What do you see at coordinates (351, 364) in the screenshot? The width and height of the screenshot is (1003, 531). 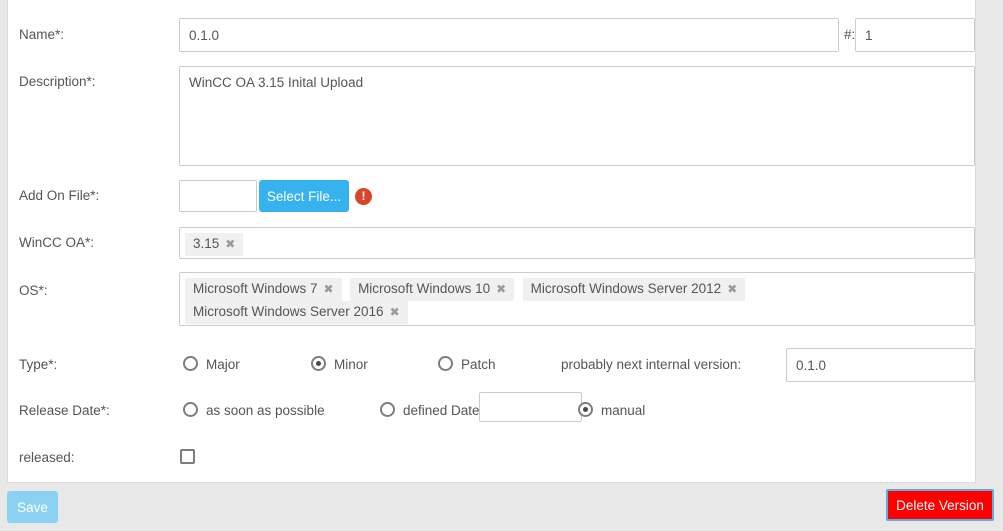 I see `radio-type-minor-label: Minor` at bounding box center [351, 364].